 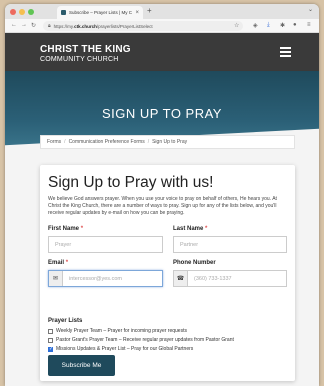 I want to click on site-logo-name: CHRIST THE KING, so click(x=85, y=49).